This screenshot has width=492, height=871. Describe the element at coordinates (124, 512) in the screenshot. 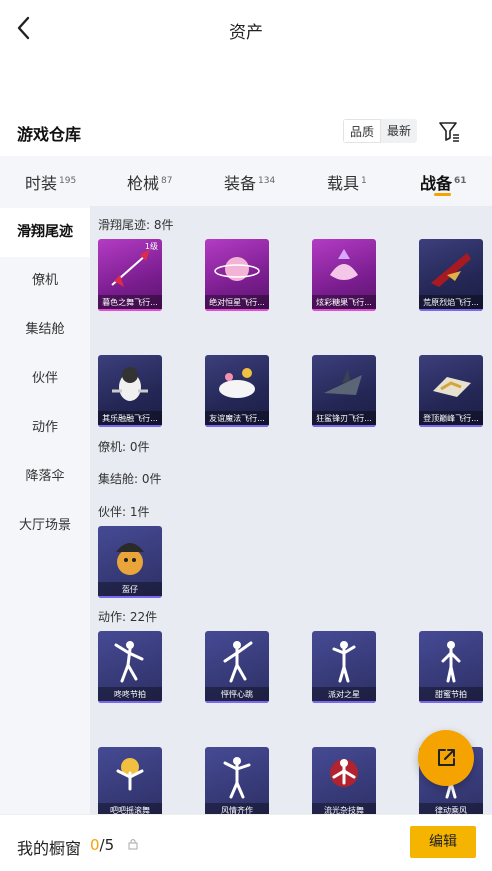

I see `section-title-partner: 伙伴: 1件` at that location.